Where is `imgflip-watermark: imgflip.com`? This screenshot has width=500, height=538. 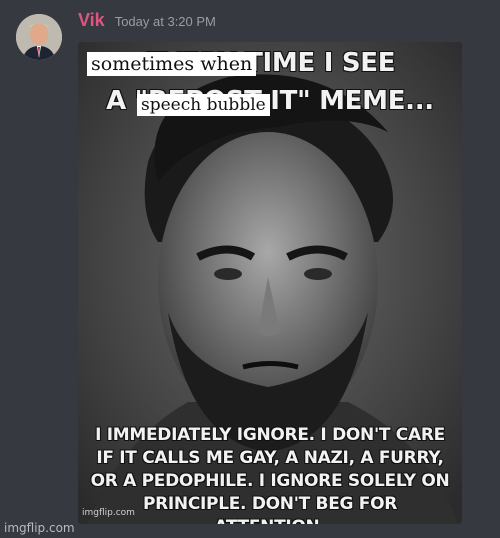 imgflip-watermark: imgflip.com is located at coordinates (39, 528).